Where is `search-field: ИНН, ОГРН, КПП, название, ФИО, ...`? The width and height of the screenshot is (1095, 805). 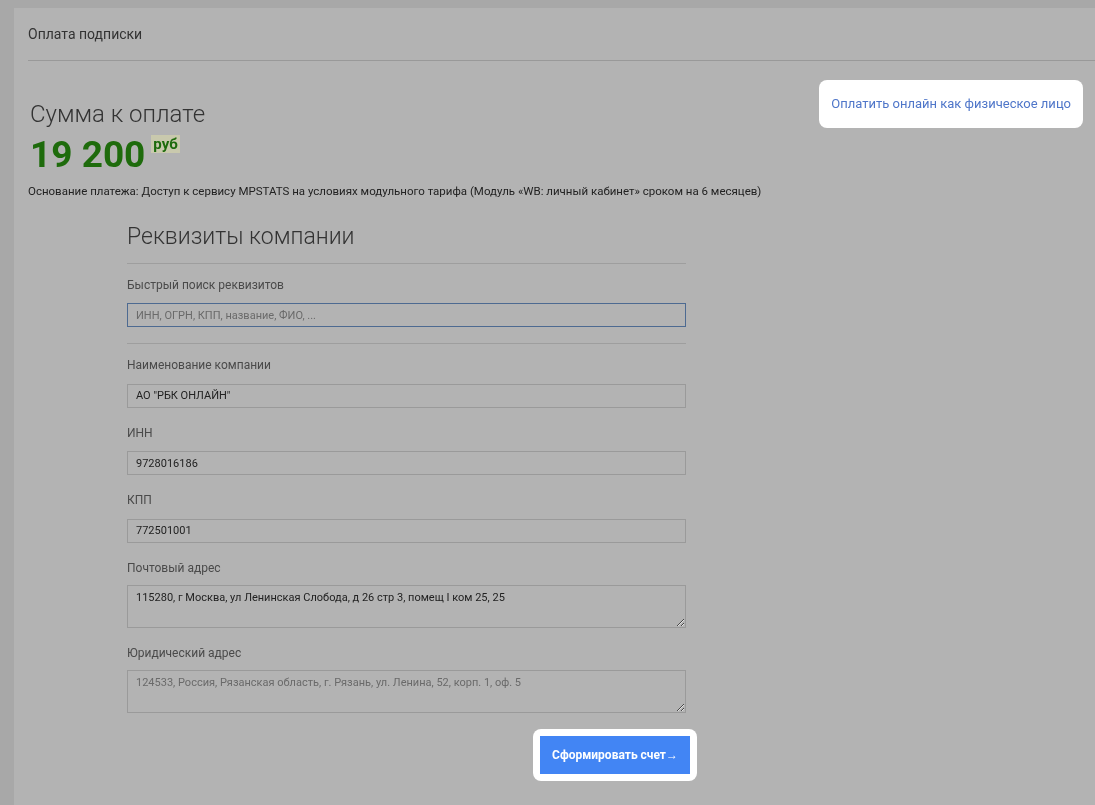 search-field: ИНН, ОГРН, КПП, название, ФИО, ... is located at coordinates (406, 315).